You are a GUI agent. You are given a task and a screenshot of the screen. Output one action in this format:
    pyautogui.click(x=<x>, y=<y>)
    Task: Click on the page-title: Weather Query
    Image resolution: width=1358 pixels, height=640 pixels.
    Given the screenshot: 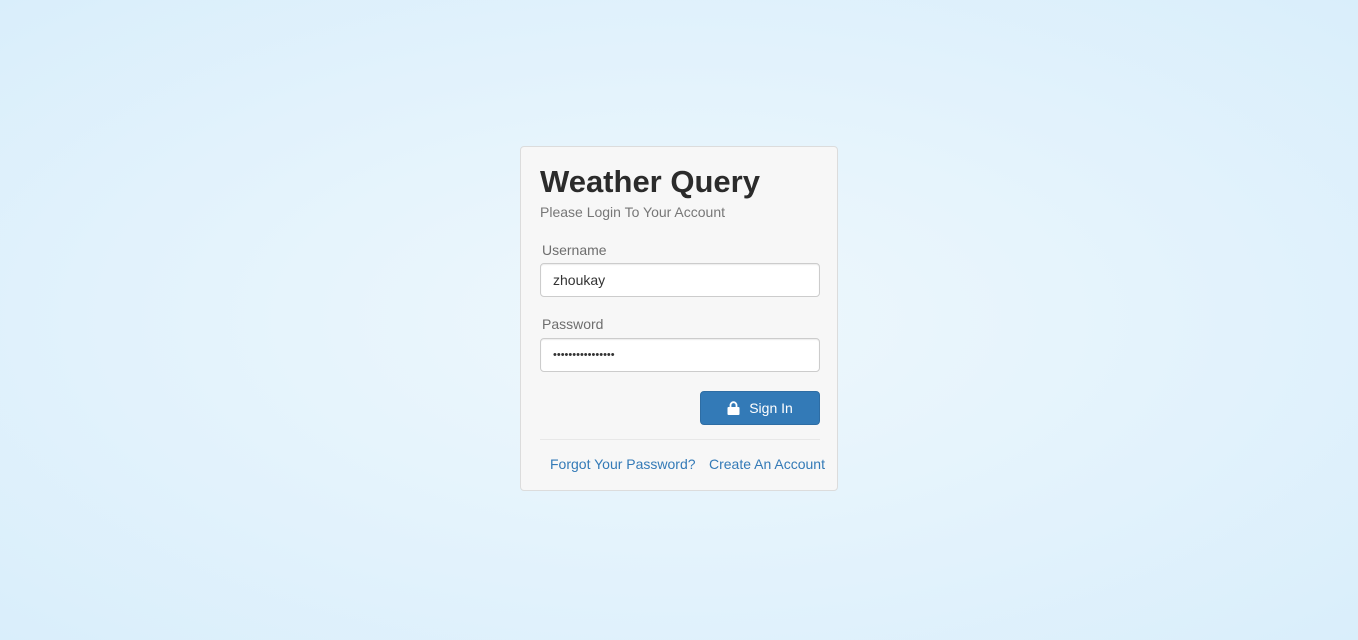 What is the action you would take?
    pyautogui.click(x=650, y=181)
    